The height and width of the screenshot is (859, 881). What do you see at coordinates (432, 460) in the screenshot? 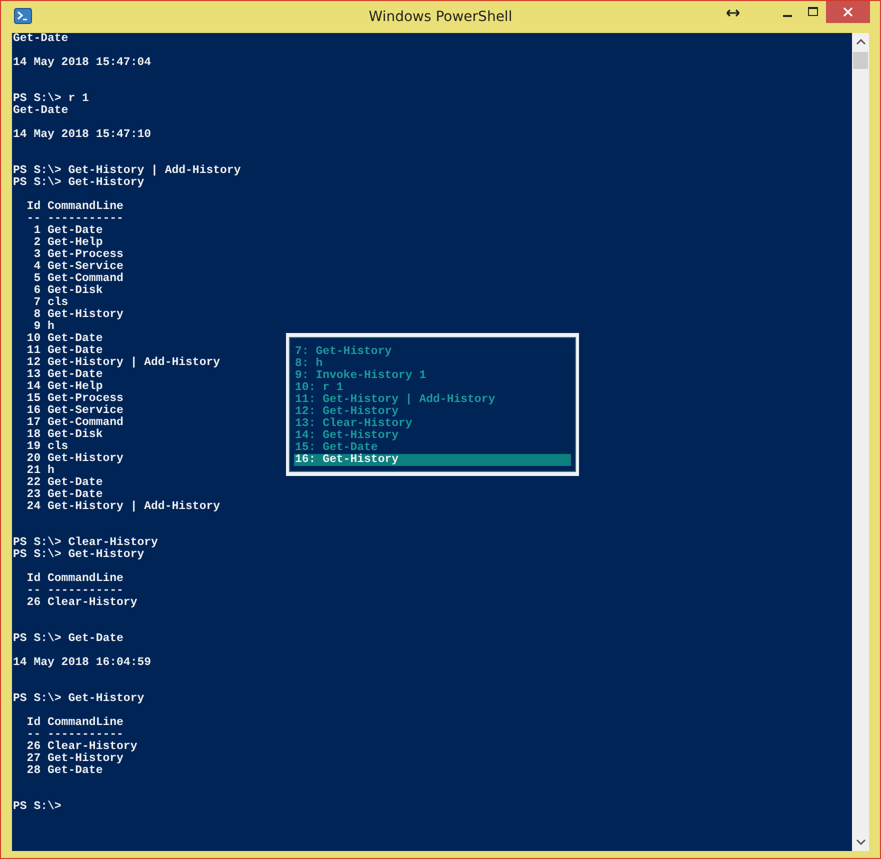
I see `history-item: 16: Get-History` at bounding box center [432, 460].